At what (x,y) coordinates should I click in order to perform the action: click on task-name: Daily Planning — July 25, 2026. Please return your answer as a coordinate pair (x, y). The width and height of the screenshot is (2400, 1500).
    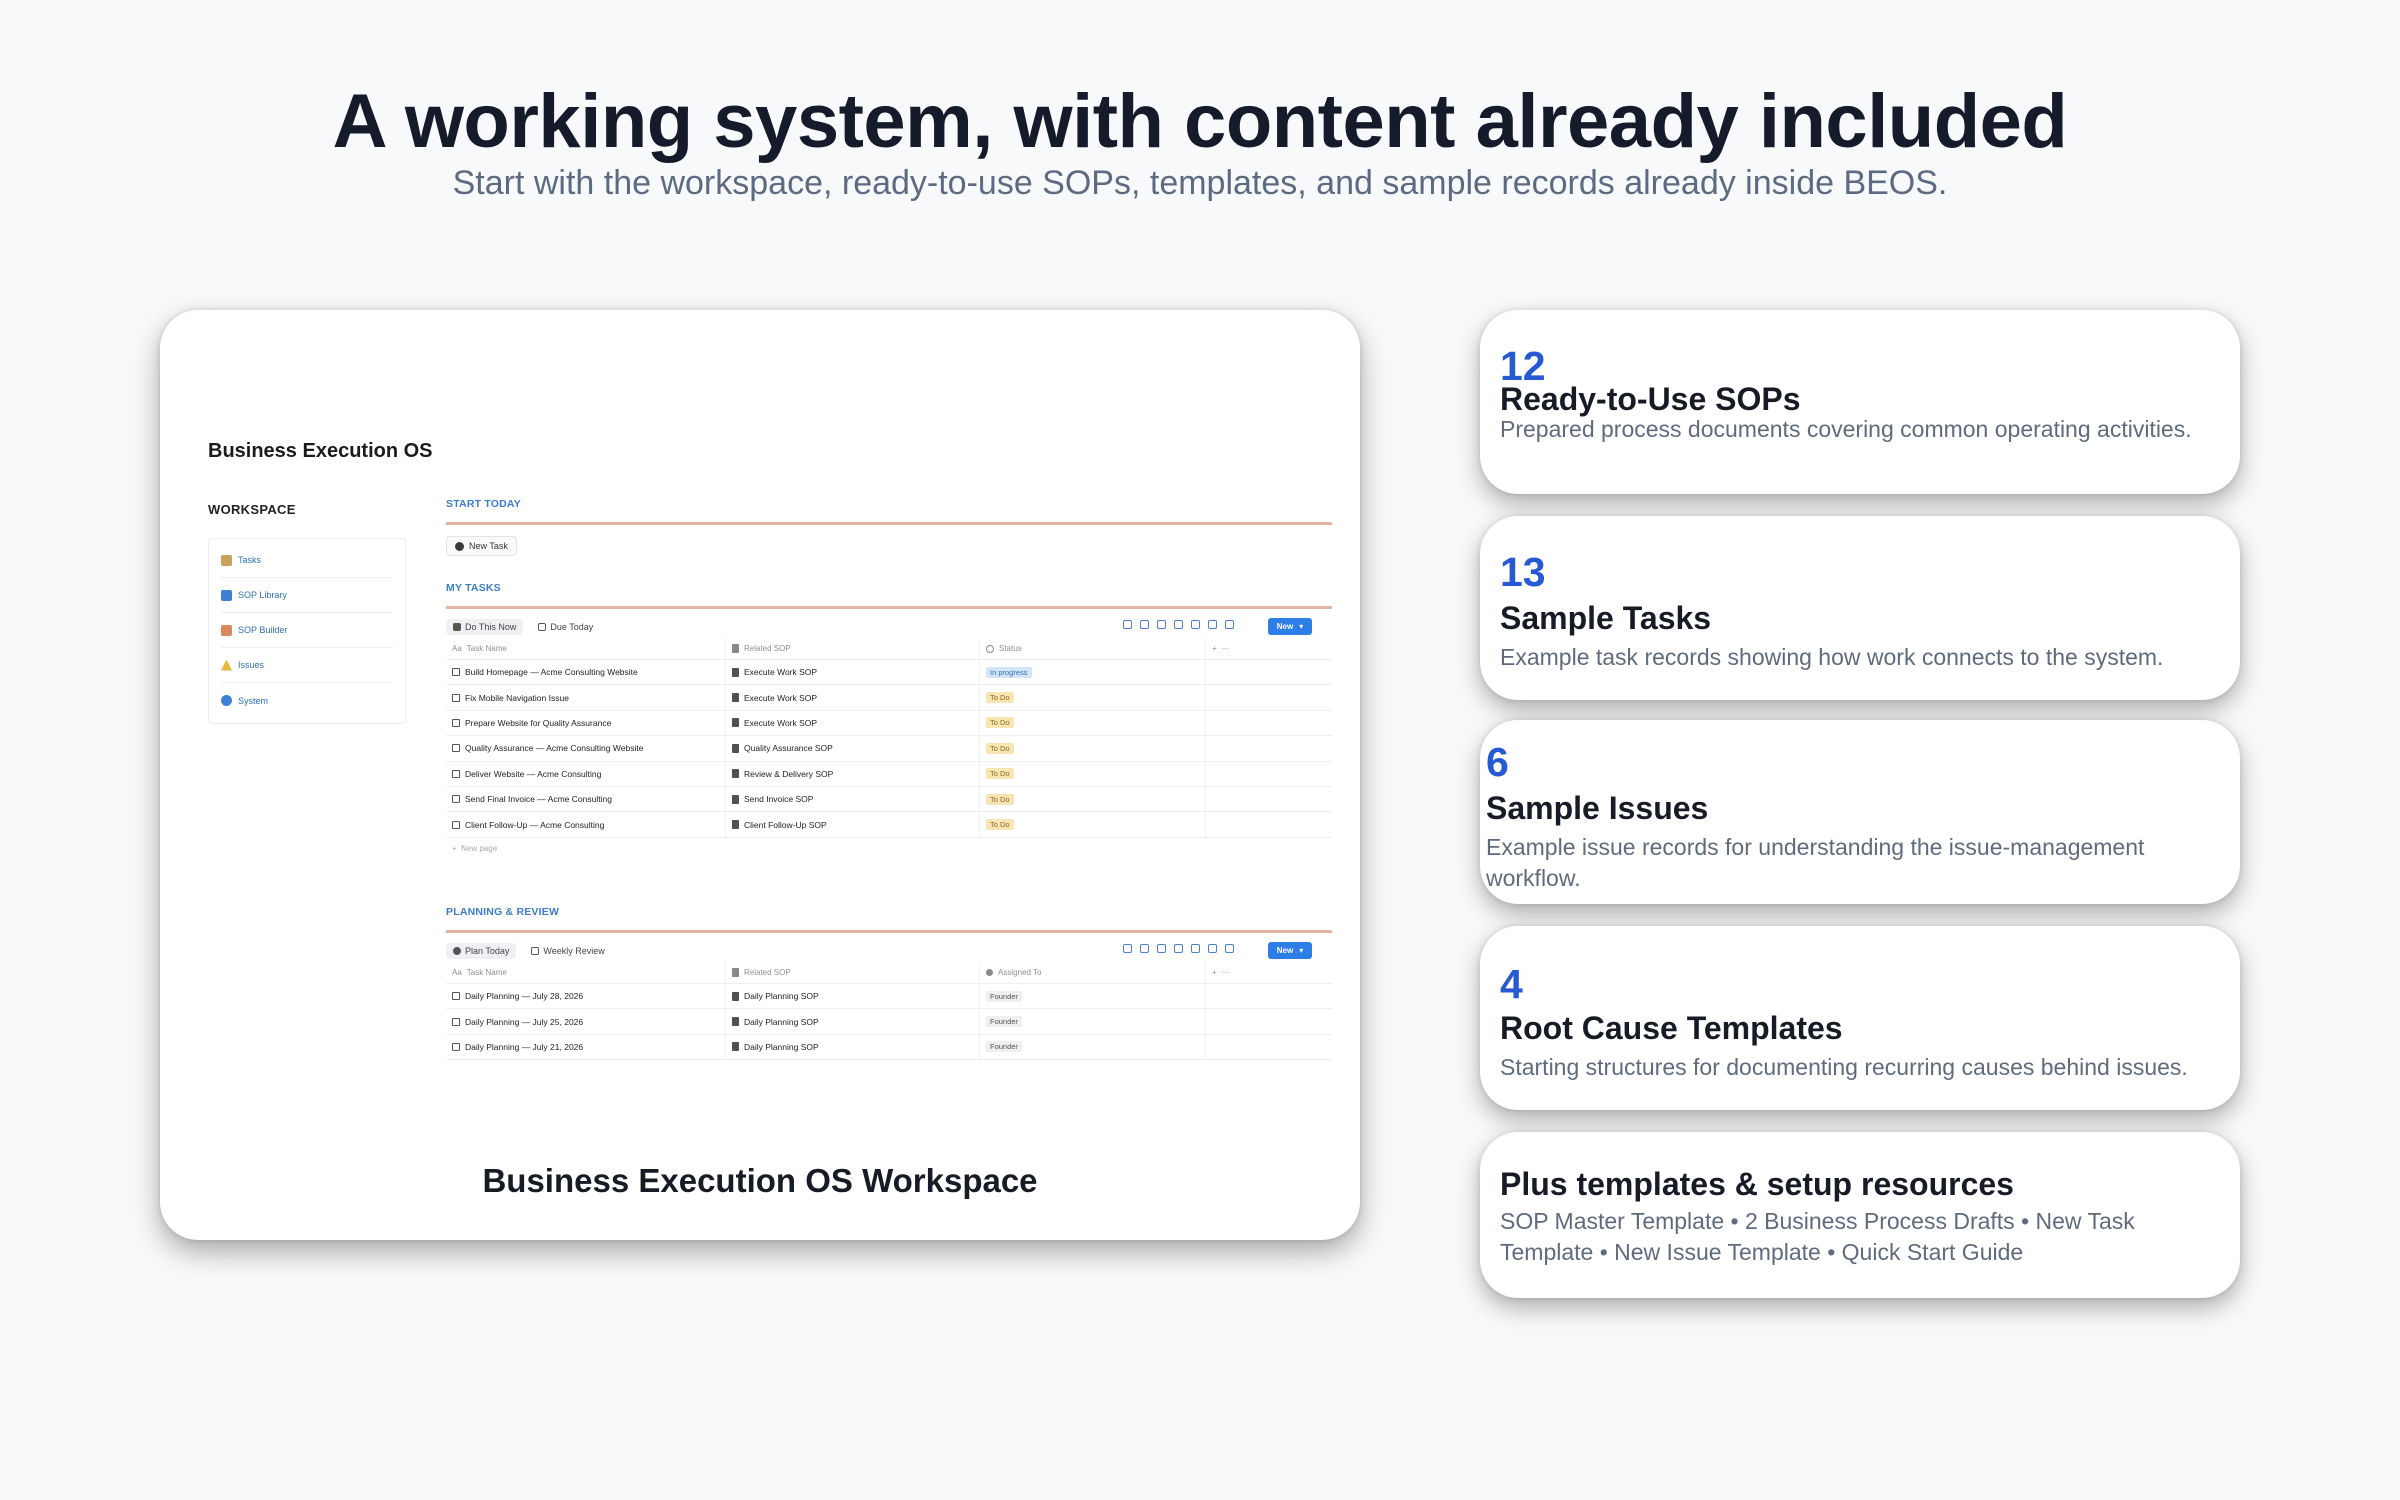
    Looking at the image, I should click on (524, 1021).